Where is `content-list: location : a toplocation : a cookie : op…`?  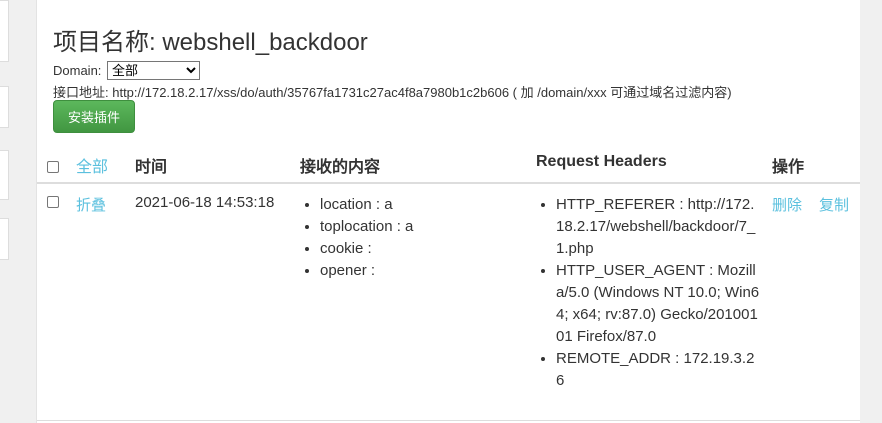
content-list: location : a toplocation : a cookie : op… is located at coordinates (410, 238).